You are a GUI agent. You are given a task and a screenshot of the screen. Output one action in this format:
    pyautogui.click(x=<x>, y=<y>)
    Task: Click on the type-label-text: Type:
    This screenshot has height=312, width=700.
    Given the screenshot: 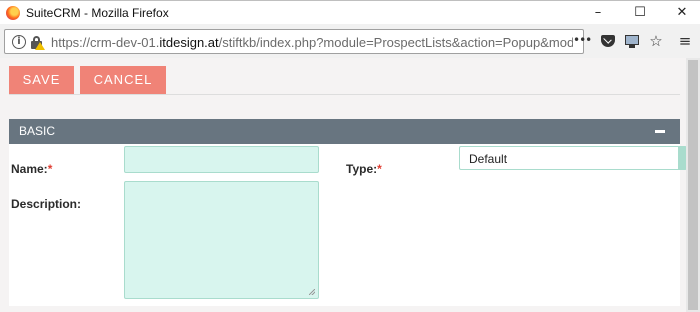 What is the action you would take?
    pyautogui.click(x=362, y=169)
    